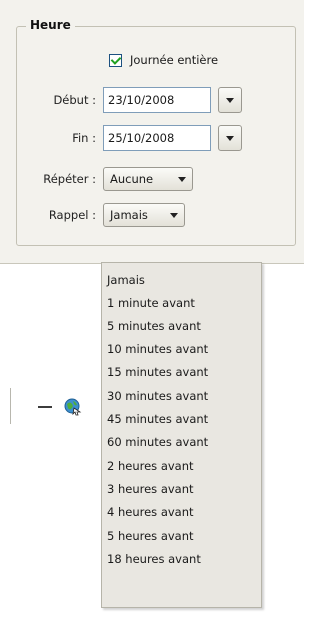  I want to click on all-day-checkbox, so click(115, 60).